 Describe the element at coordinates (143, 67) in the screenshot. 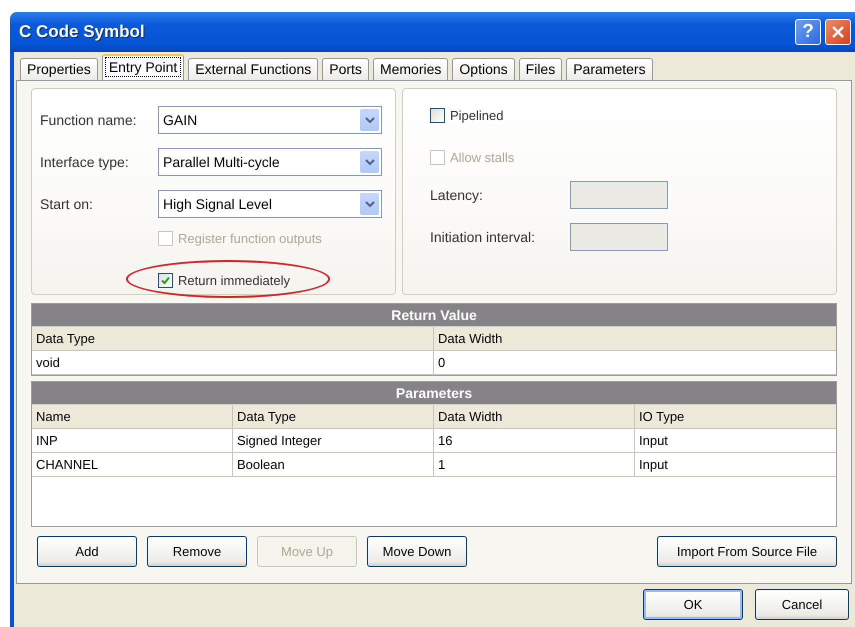

I see `tab: Entry Point` at that location.